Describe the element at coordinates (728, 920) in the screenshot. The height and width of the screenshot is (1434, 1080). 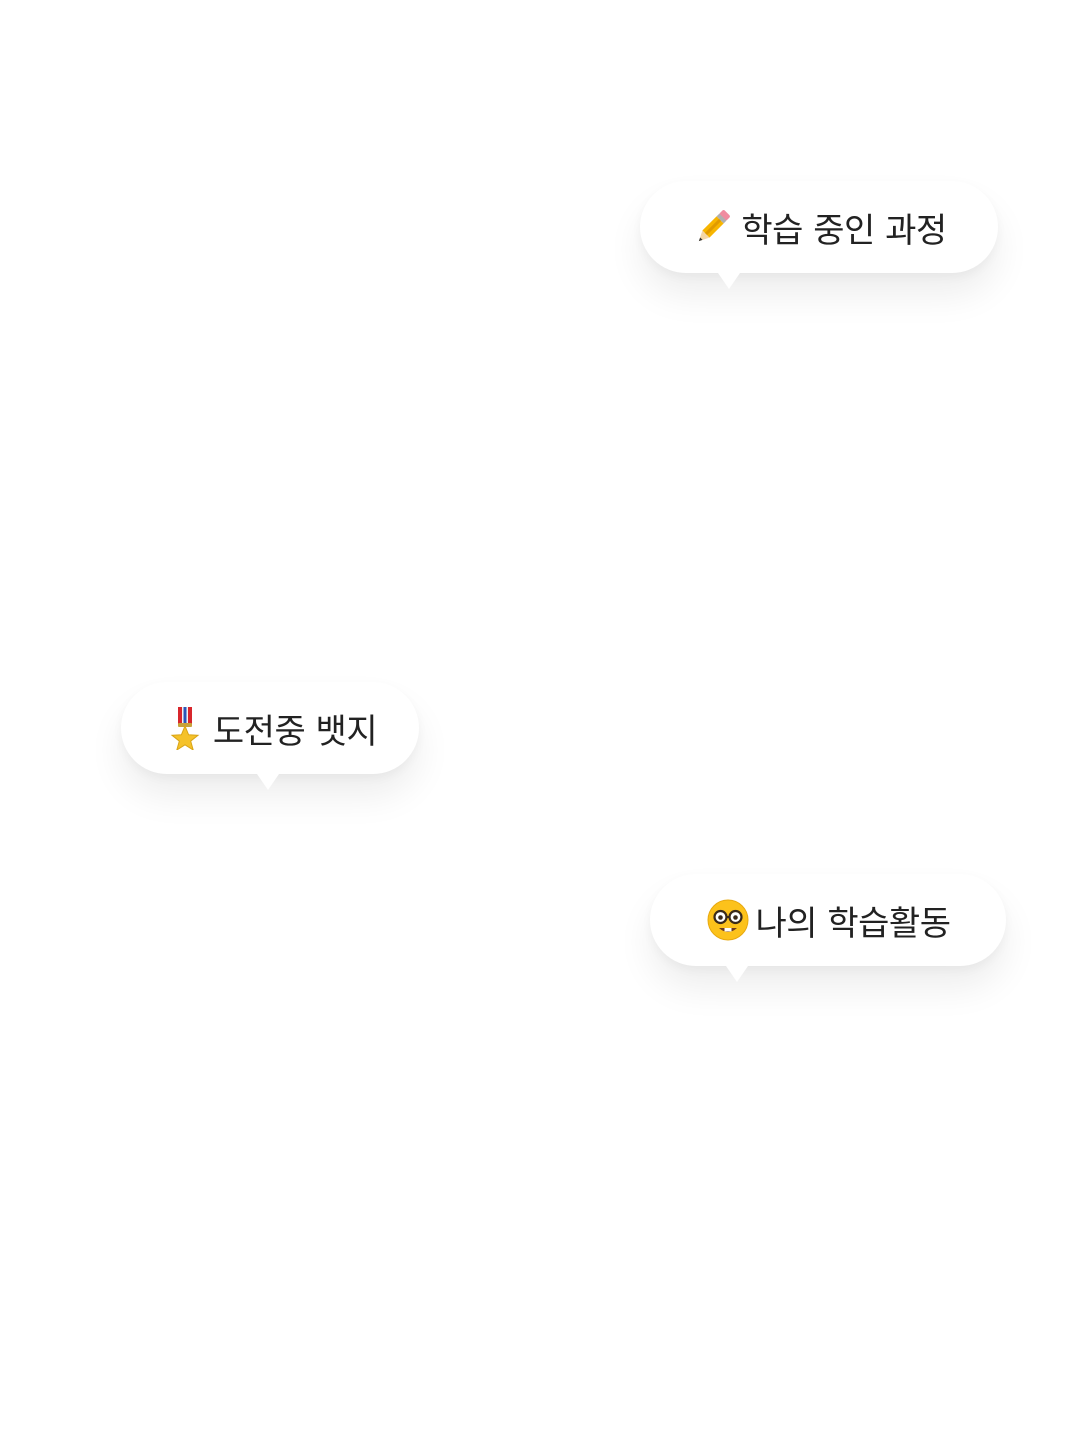
I see `nerd-face-icon` at that location.